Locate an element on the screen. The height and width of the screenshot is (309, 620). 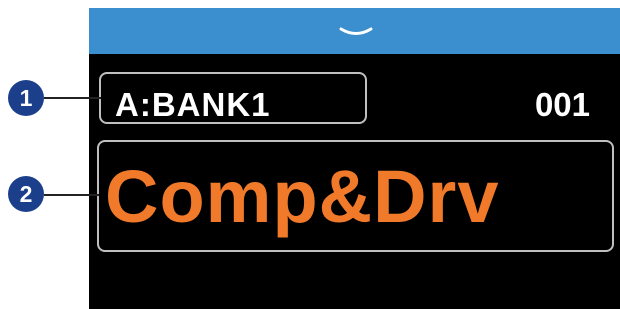
top-bar is located at coordinates (354, 31).